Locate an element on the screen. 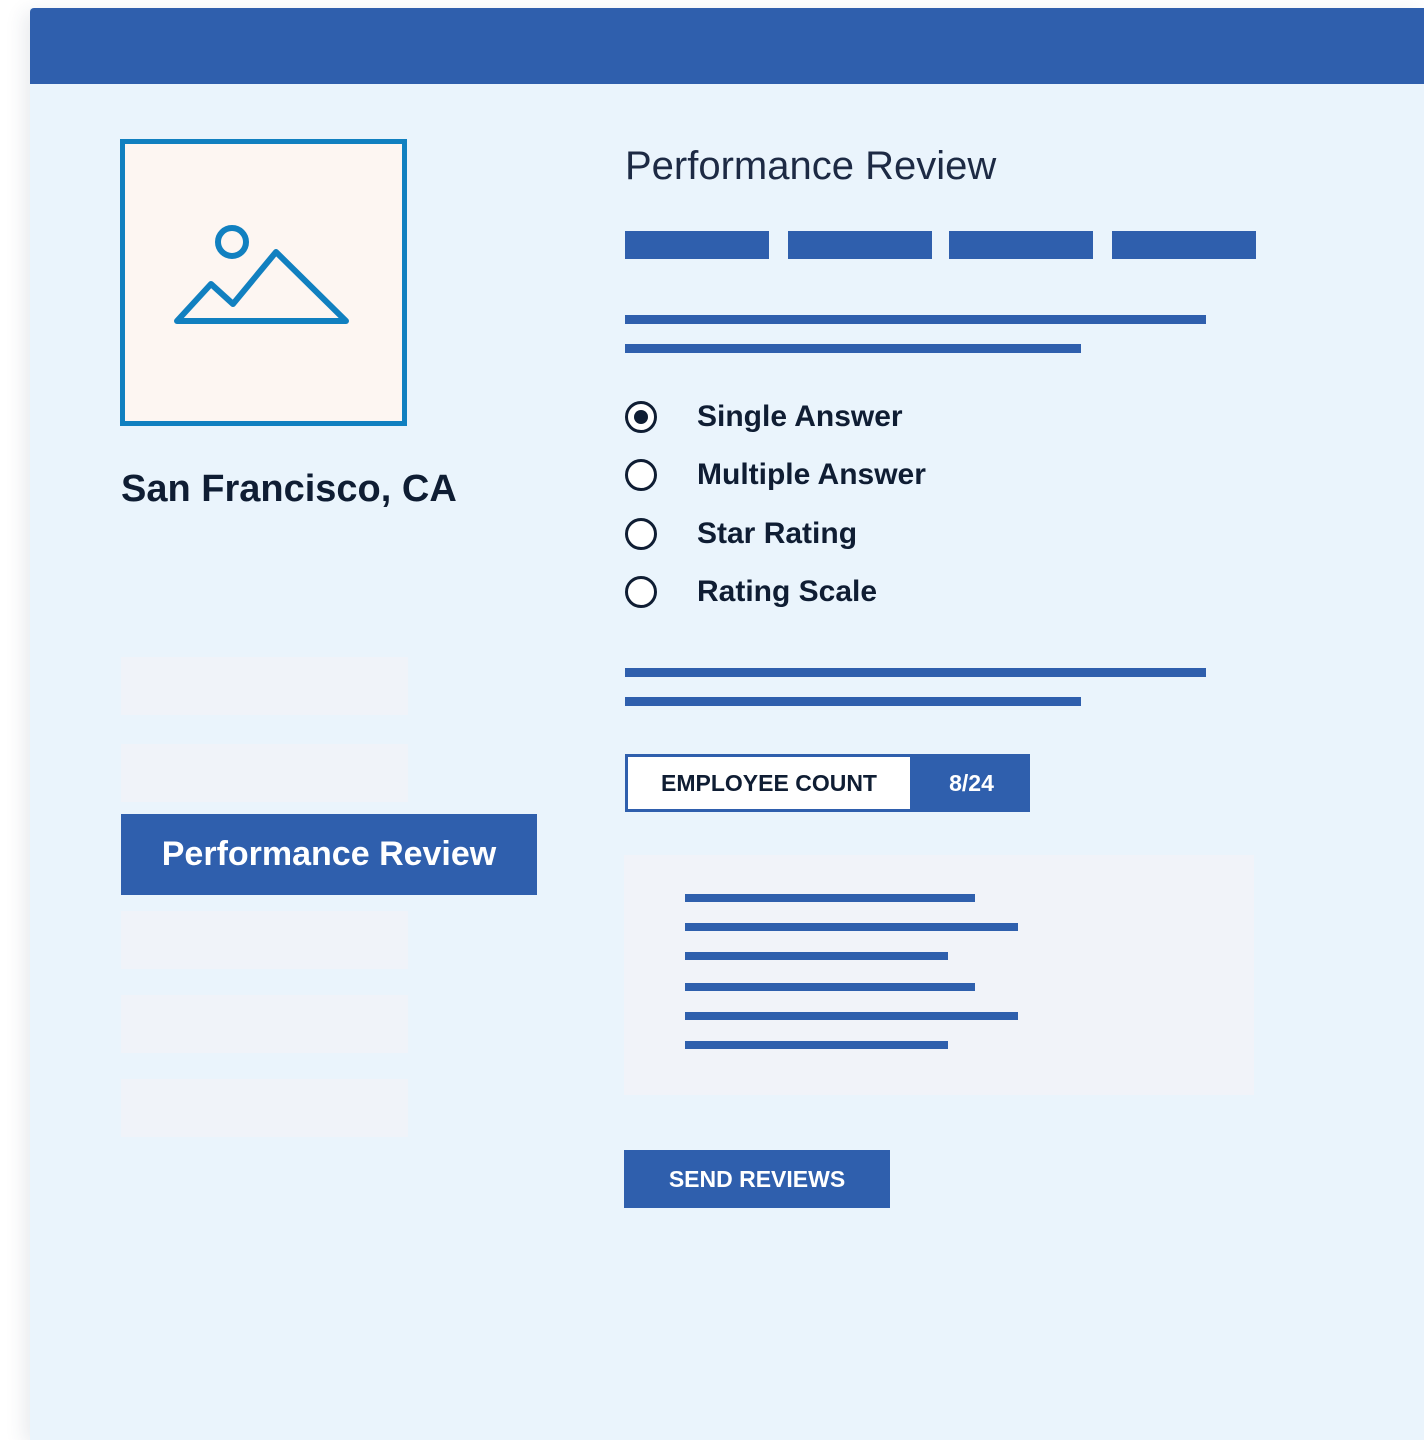  option-label: Star Rating is located at coordinates (777, 533).